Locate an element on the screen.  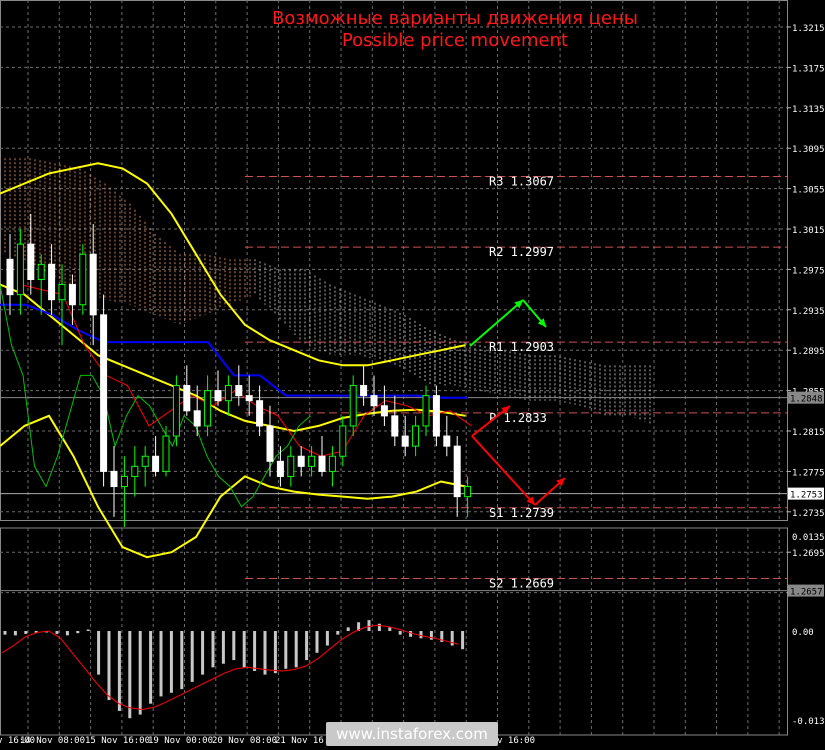
macd-signal-line is located at coordinates (230, 667).